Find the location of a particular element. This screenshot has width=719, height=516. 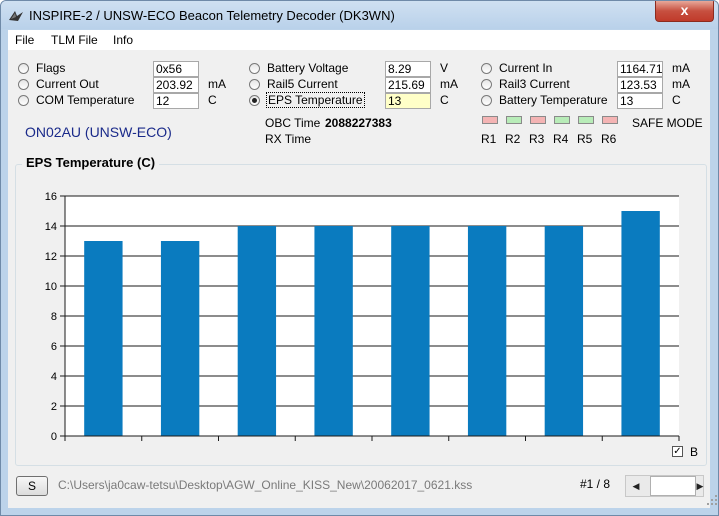

relay-label-r1: R1 is located at coordinates (489, 139).